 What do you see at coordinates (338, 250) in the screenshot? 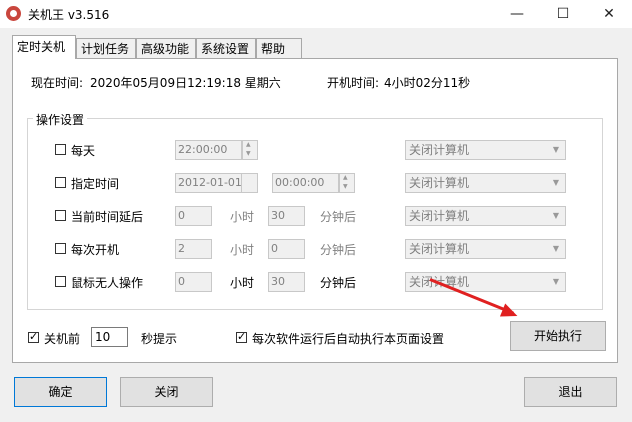
I see `on-boot-minutes-unit: 分钟后` at bounding box center [338, 250].